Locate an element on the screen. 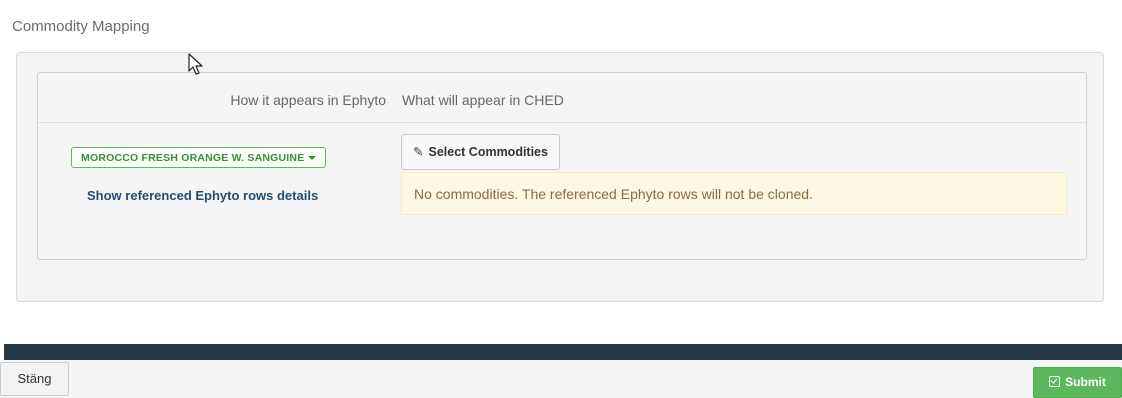  select-commodities-button: ✎ Select Commodities is located at coordinates (480, 152).